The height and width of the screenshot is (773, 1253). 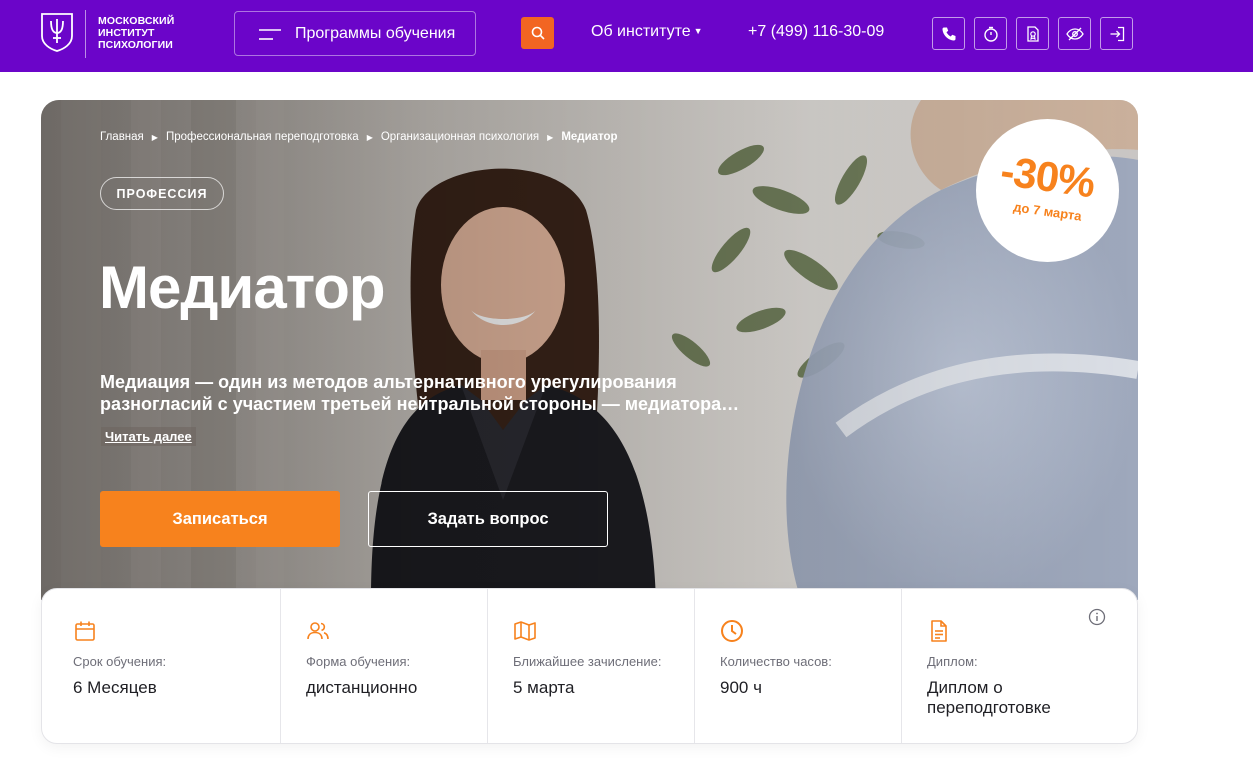 I want to click on menu-icon, so click(x=270, y=34).